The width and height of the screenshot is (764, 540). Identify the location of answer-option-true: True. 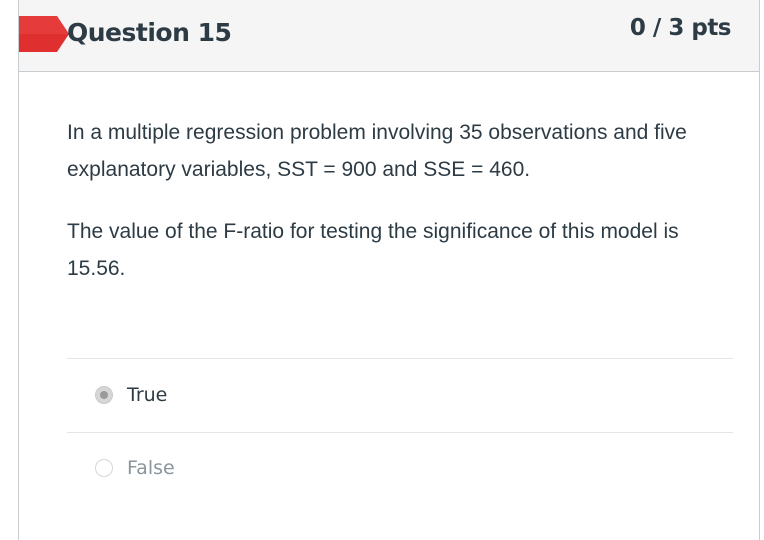
(131, 395).